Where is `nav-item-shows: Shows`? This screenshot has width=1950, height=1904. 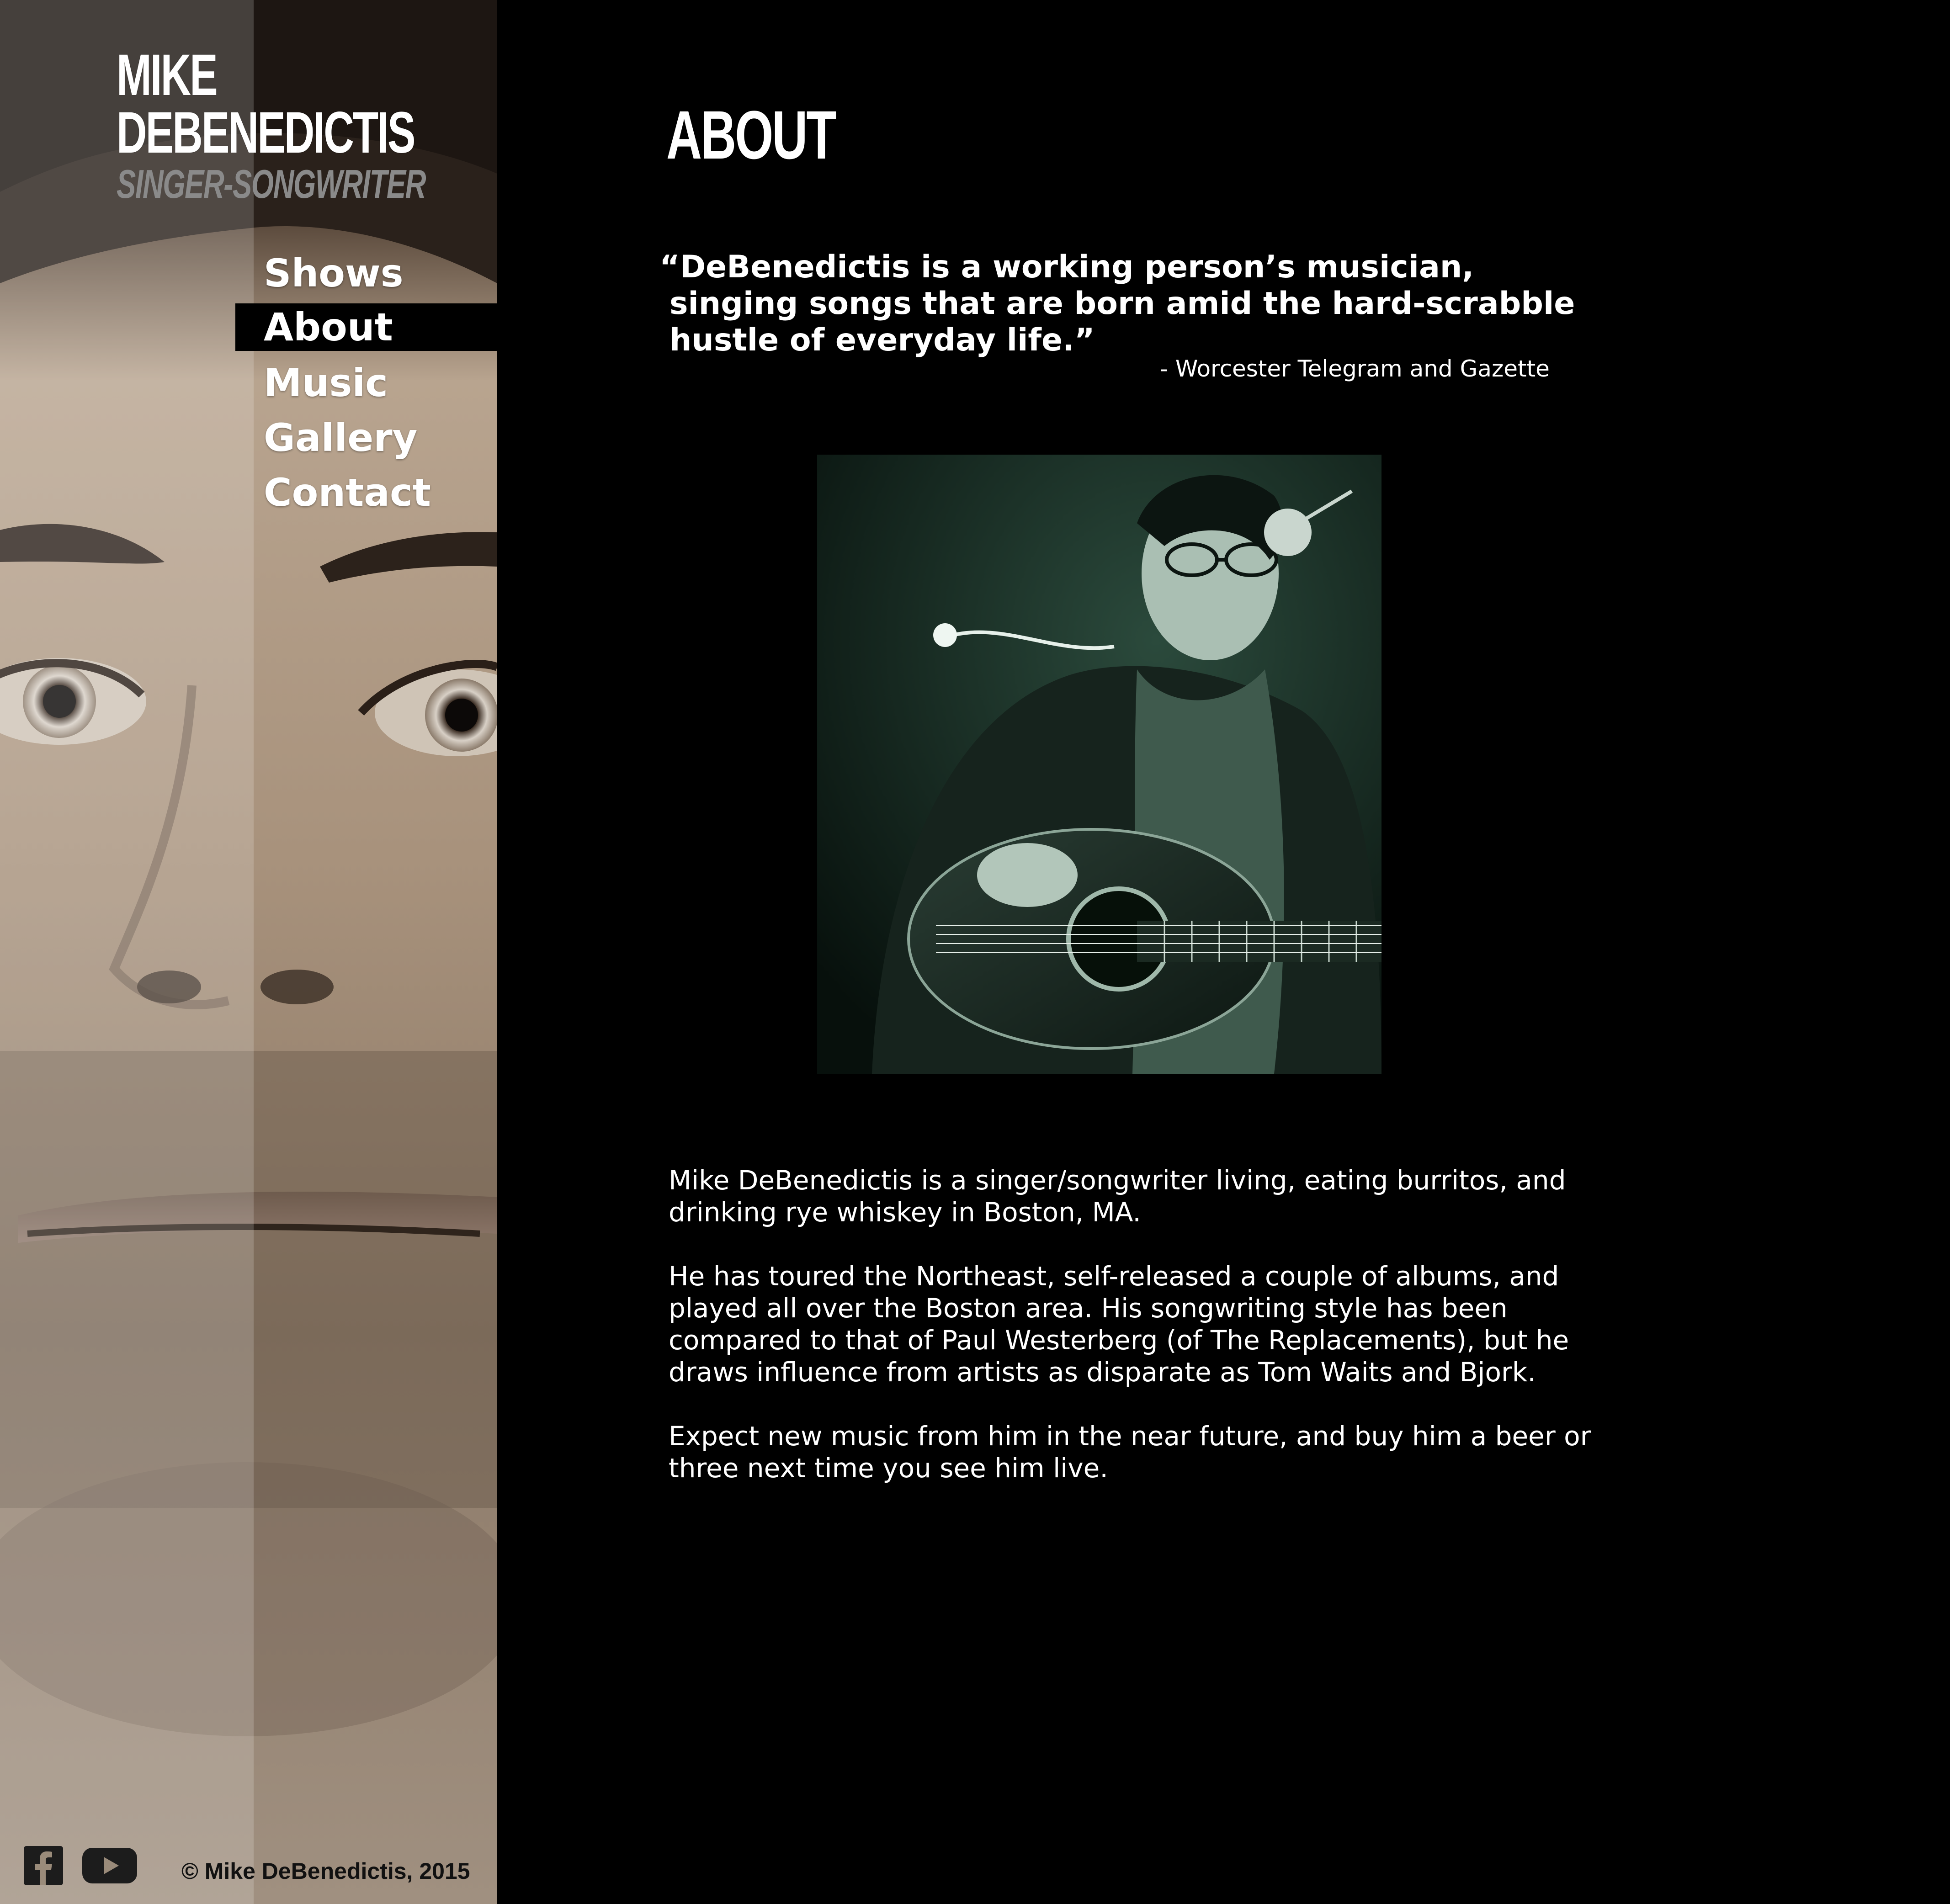
nav-item-shows: Shows is located at coordinates (366, 274).